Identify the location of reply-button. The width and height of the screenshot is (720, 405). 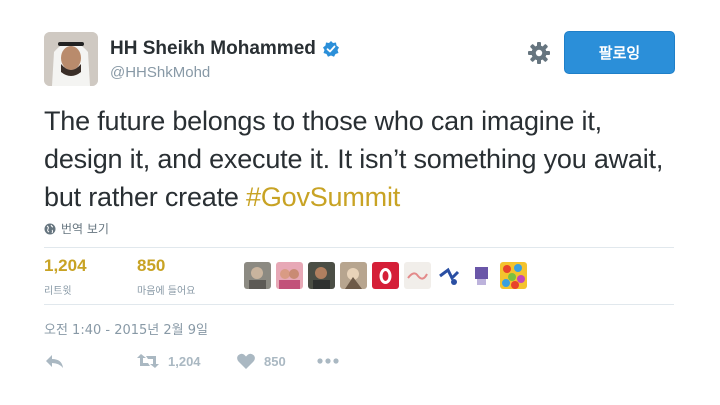
(90, 361).